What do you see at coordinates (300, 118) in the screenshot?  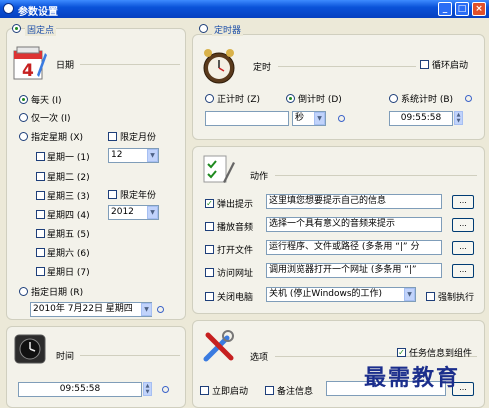 I see `unit-value: 秒` at bounding box center [300, 118].